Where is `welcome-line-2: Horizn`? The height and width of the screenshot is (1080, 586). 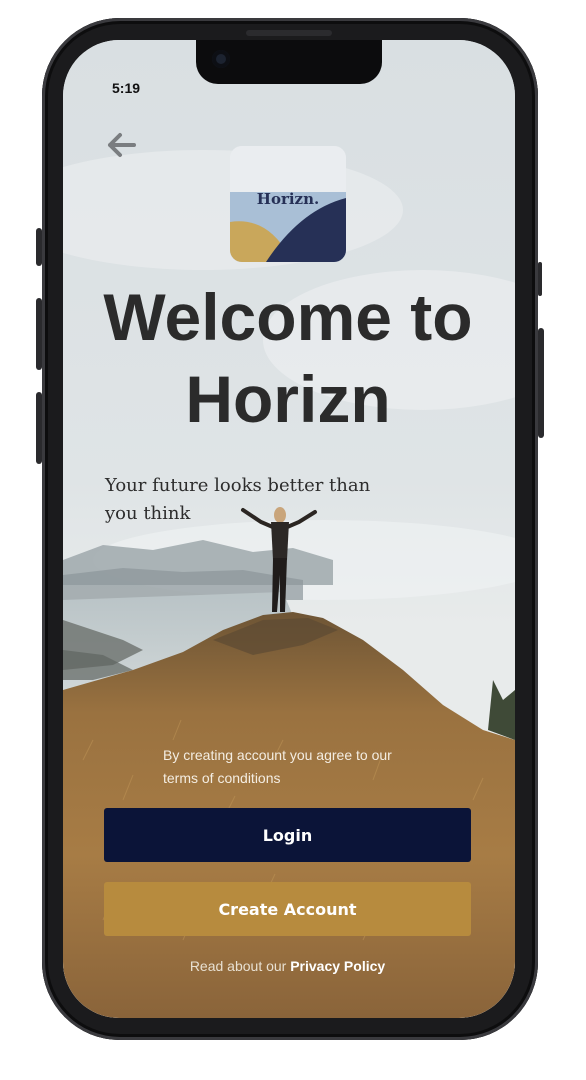
welcome-line-2: Horizn is located at coordinates (288, 399).